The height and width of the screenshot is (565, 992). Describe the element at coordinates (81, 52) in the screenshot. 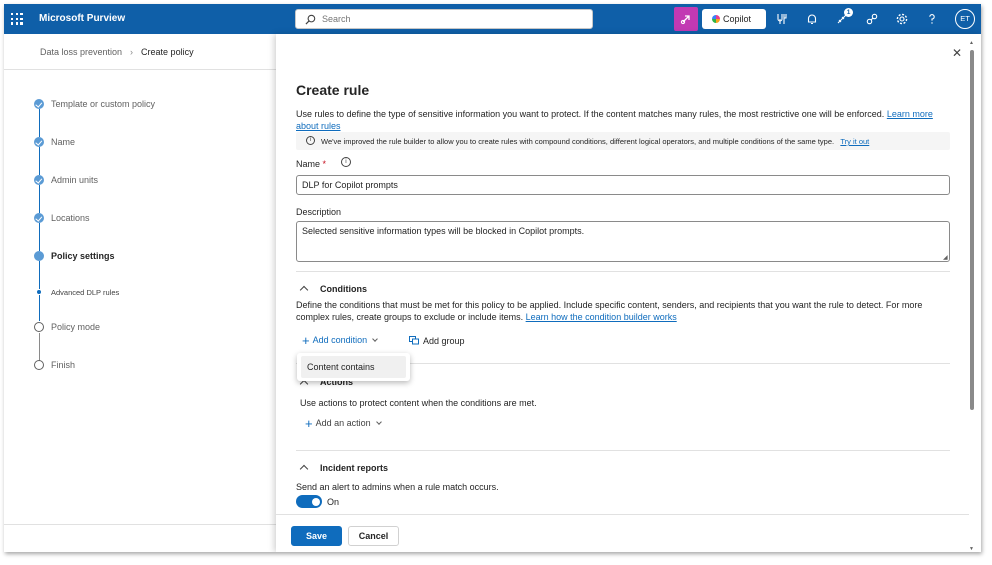

I see `breadcrumb-parent: Data loss prevention` at that location.